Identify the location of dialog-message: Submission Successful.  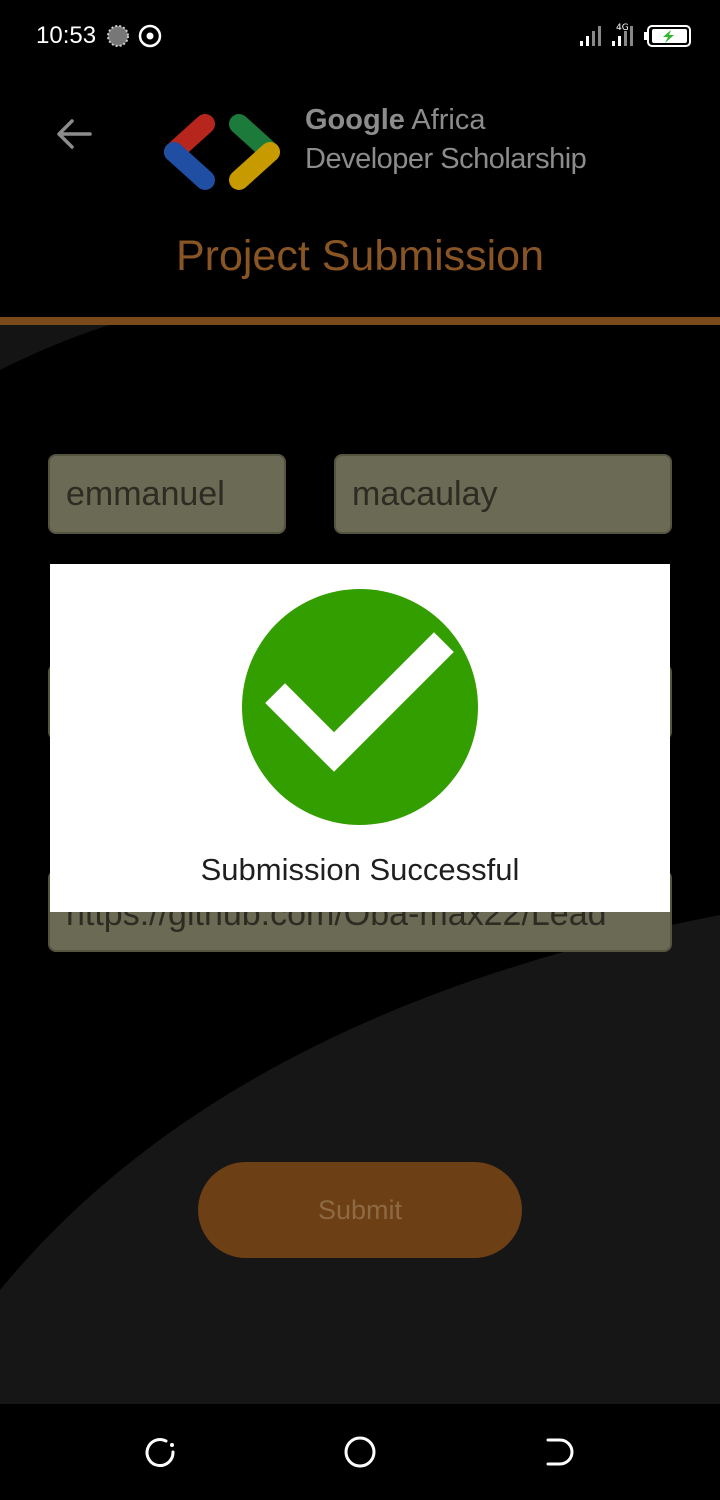
(360, 869).